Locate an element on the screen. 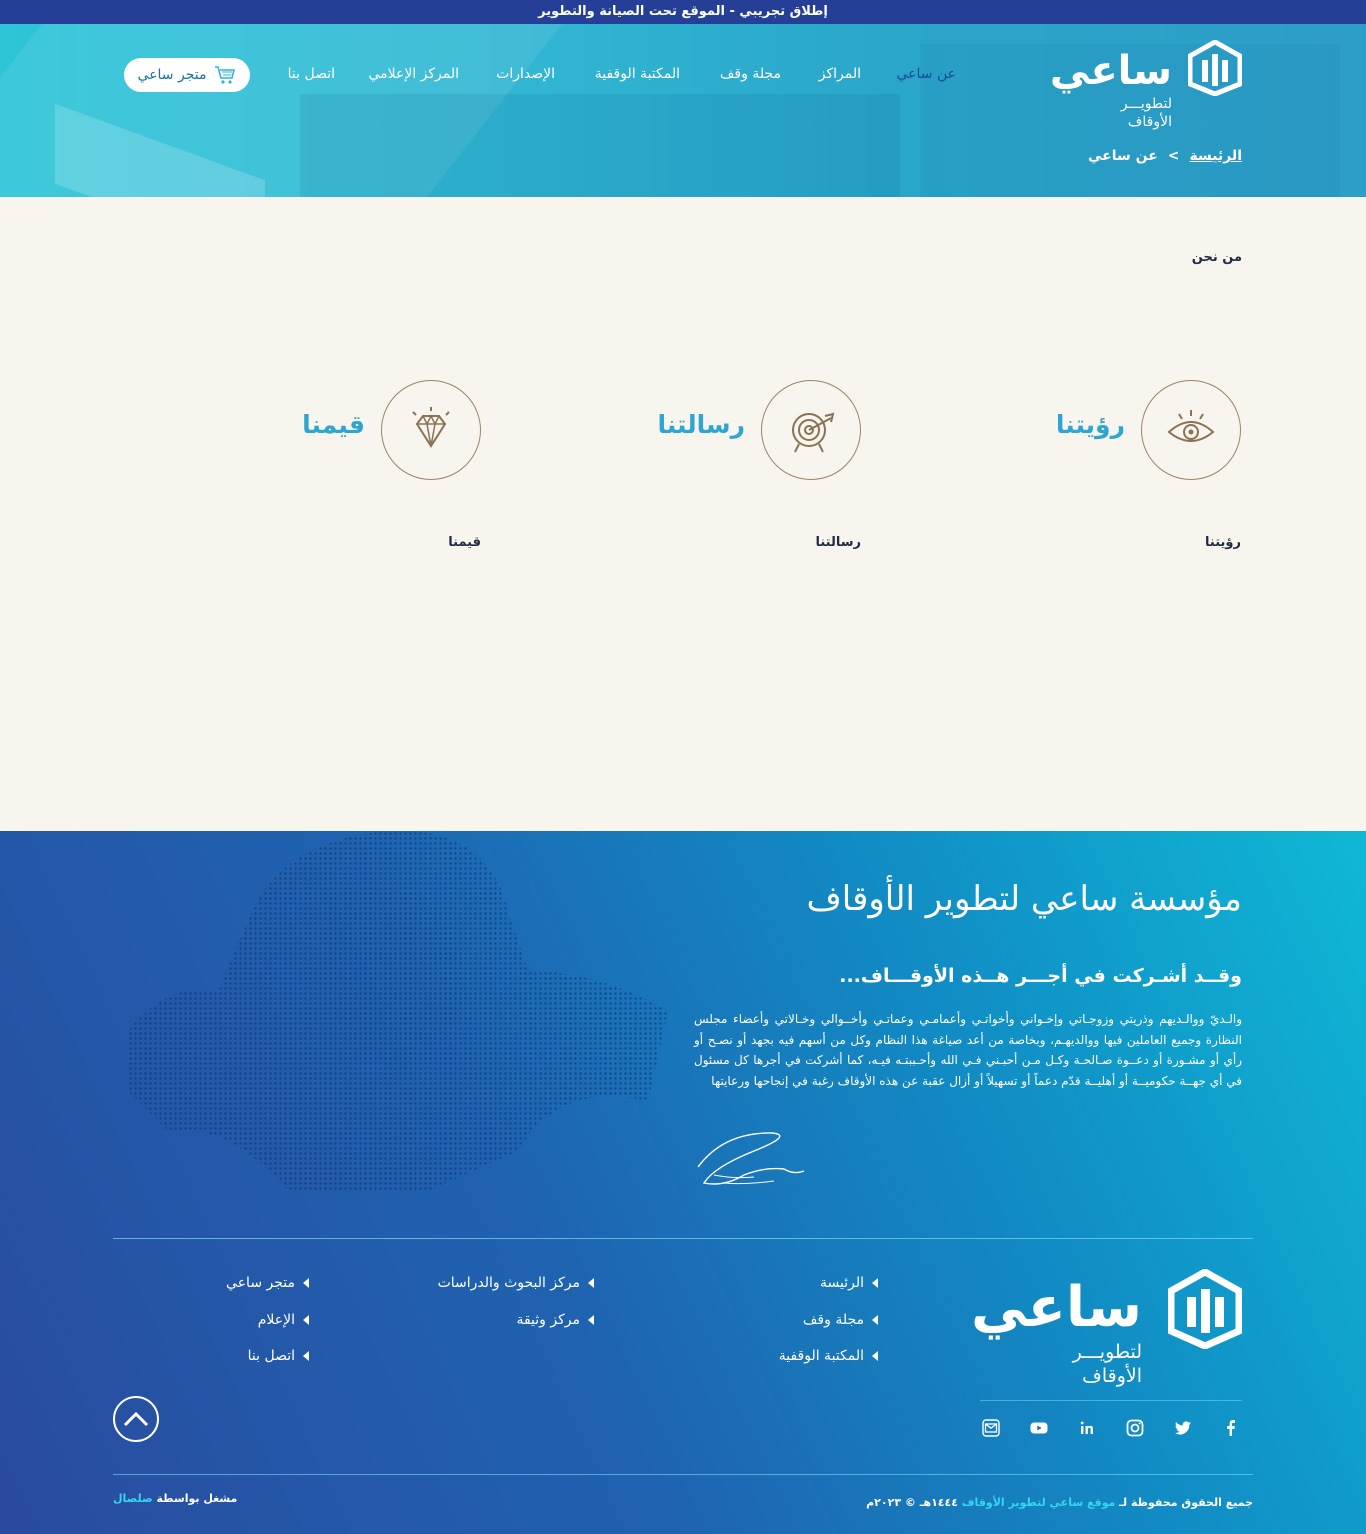  mail-icon is located at coordinates (991, 1428).